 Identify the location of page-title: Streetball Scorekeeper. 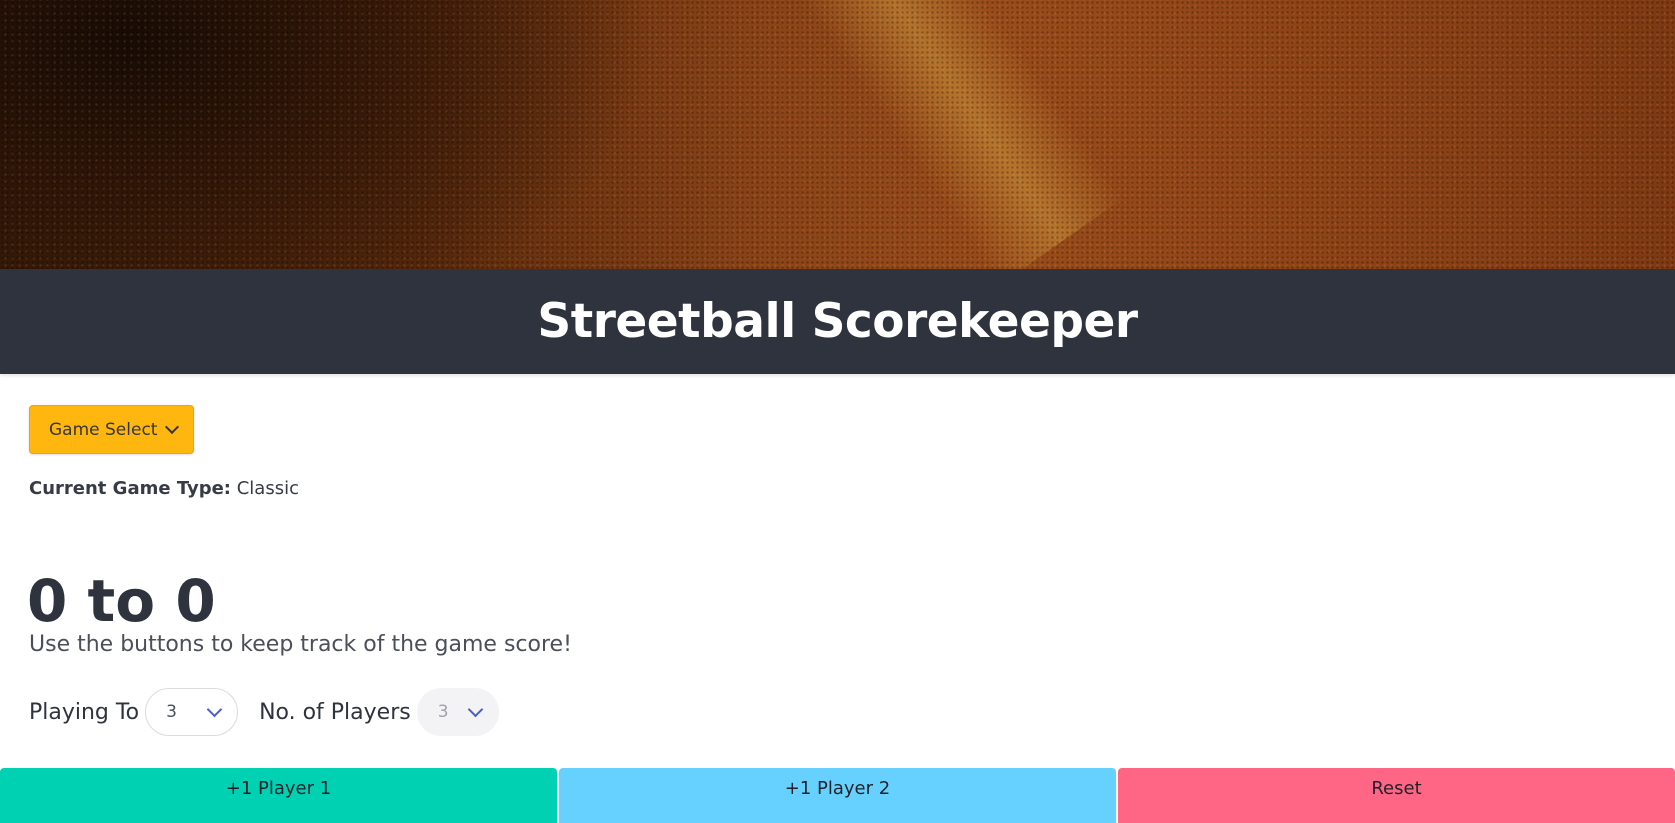
(837, 321).